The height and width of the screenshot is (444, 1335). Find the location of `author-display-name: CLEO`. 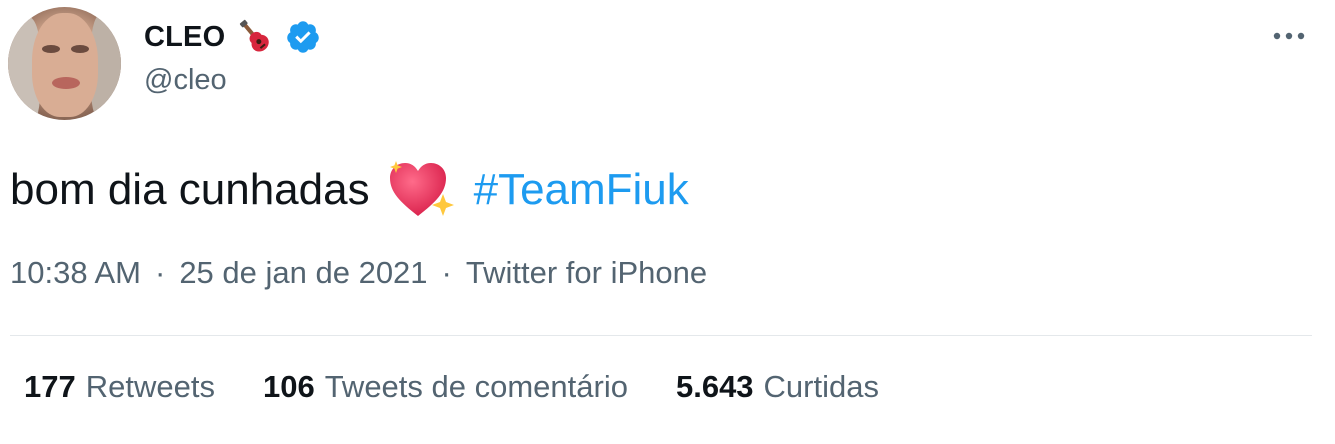

author-display-name: CLEO is located at coordinates (184, 37).